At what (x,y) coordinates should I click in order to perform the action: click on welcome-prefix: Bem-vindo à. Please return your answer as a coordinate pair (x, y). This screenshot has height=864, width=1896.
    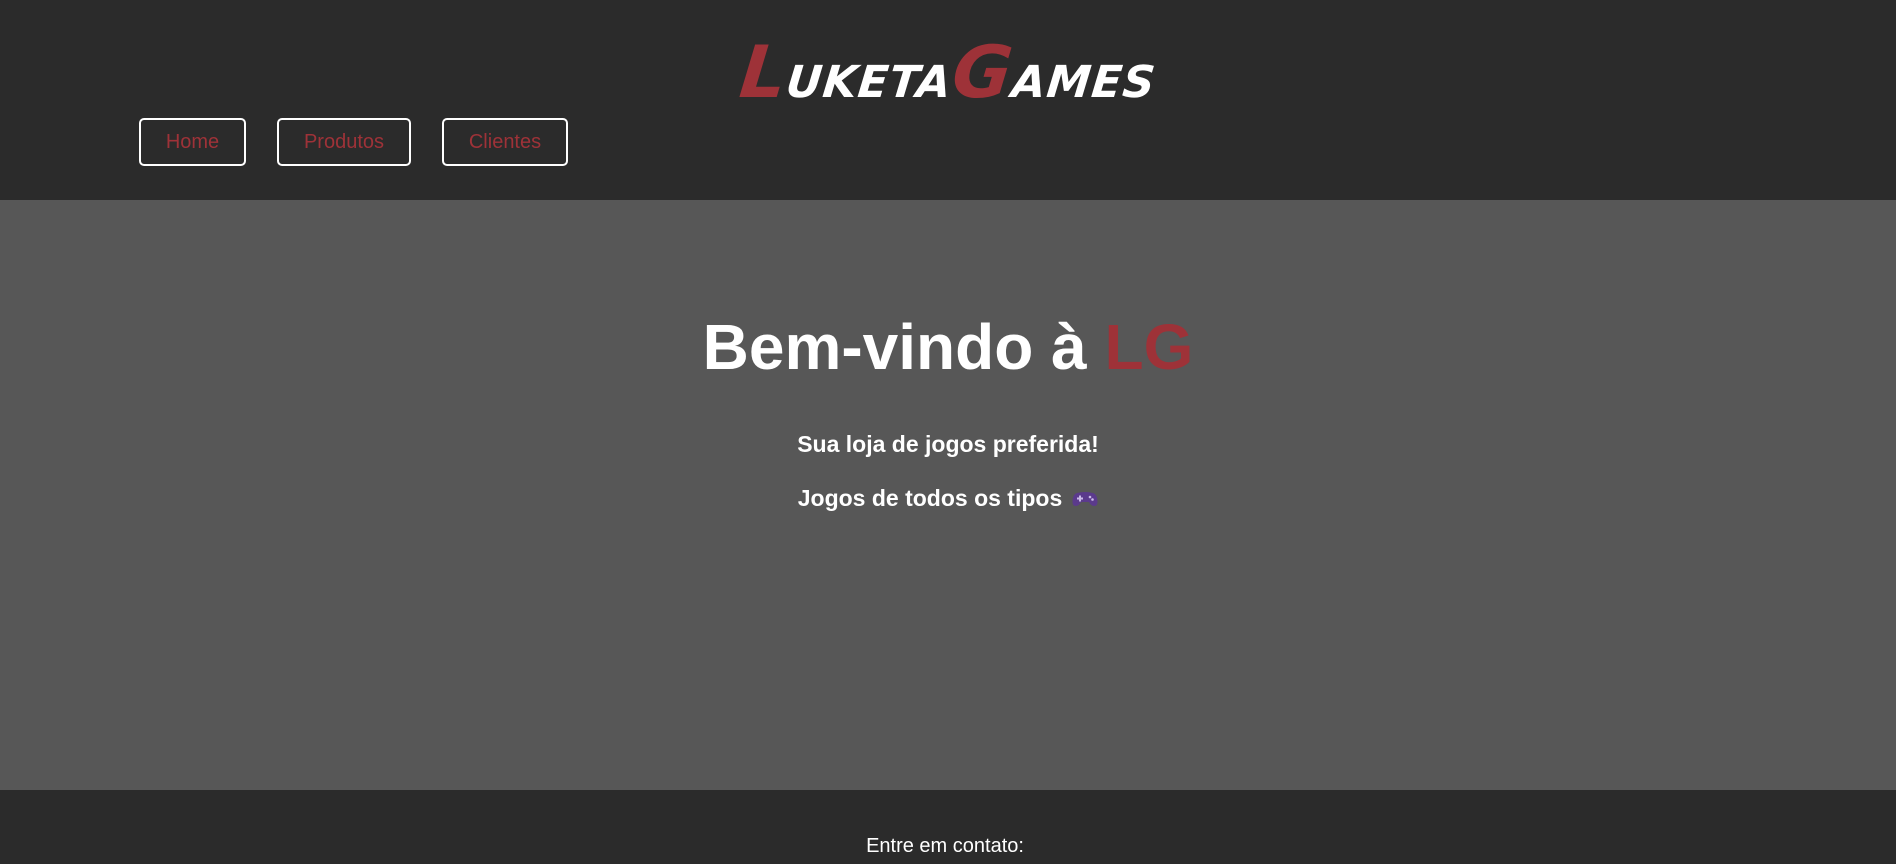
    Looking at the image, I should click on (903, 347).